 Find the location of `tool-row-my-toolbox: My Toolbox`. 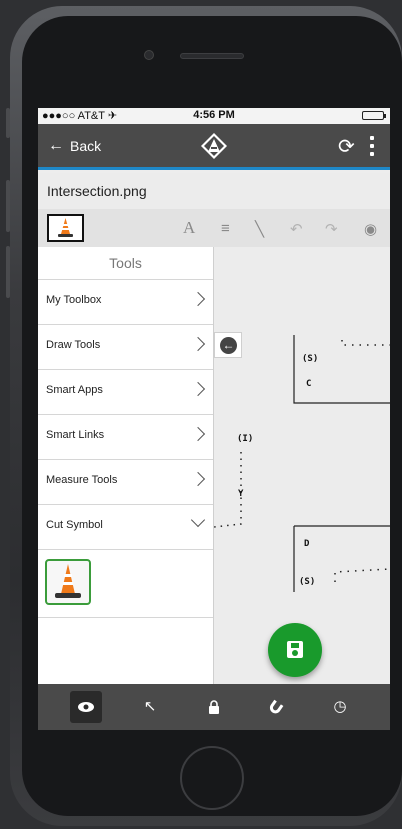

tool-row-my-toolbox: My Toolbox is located at coordinates (125, 302).